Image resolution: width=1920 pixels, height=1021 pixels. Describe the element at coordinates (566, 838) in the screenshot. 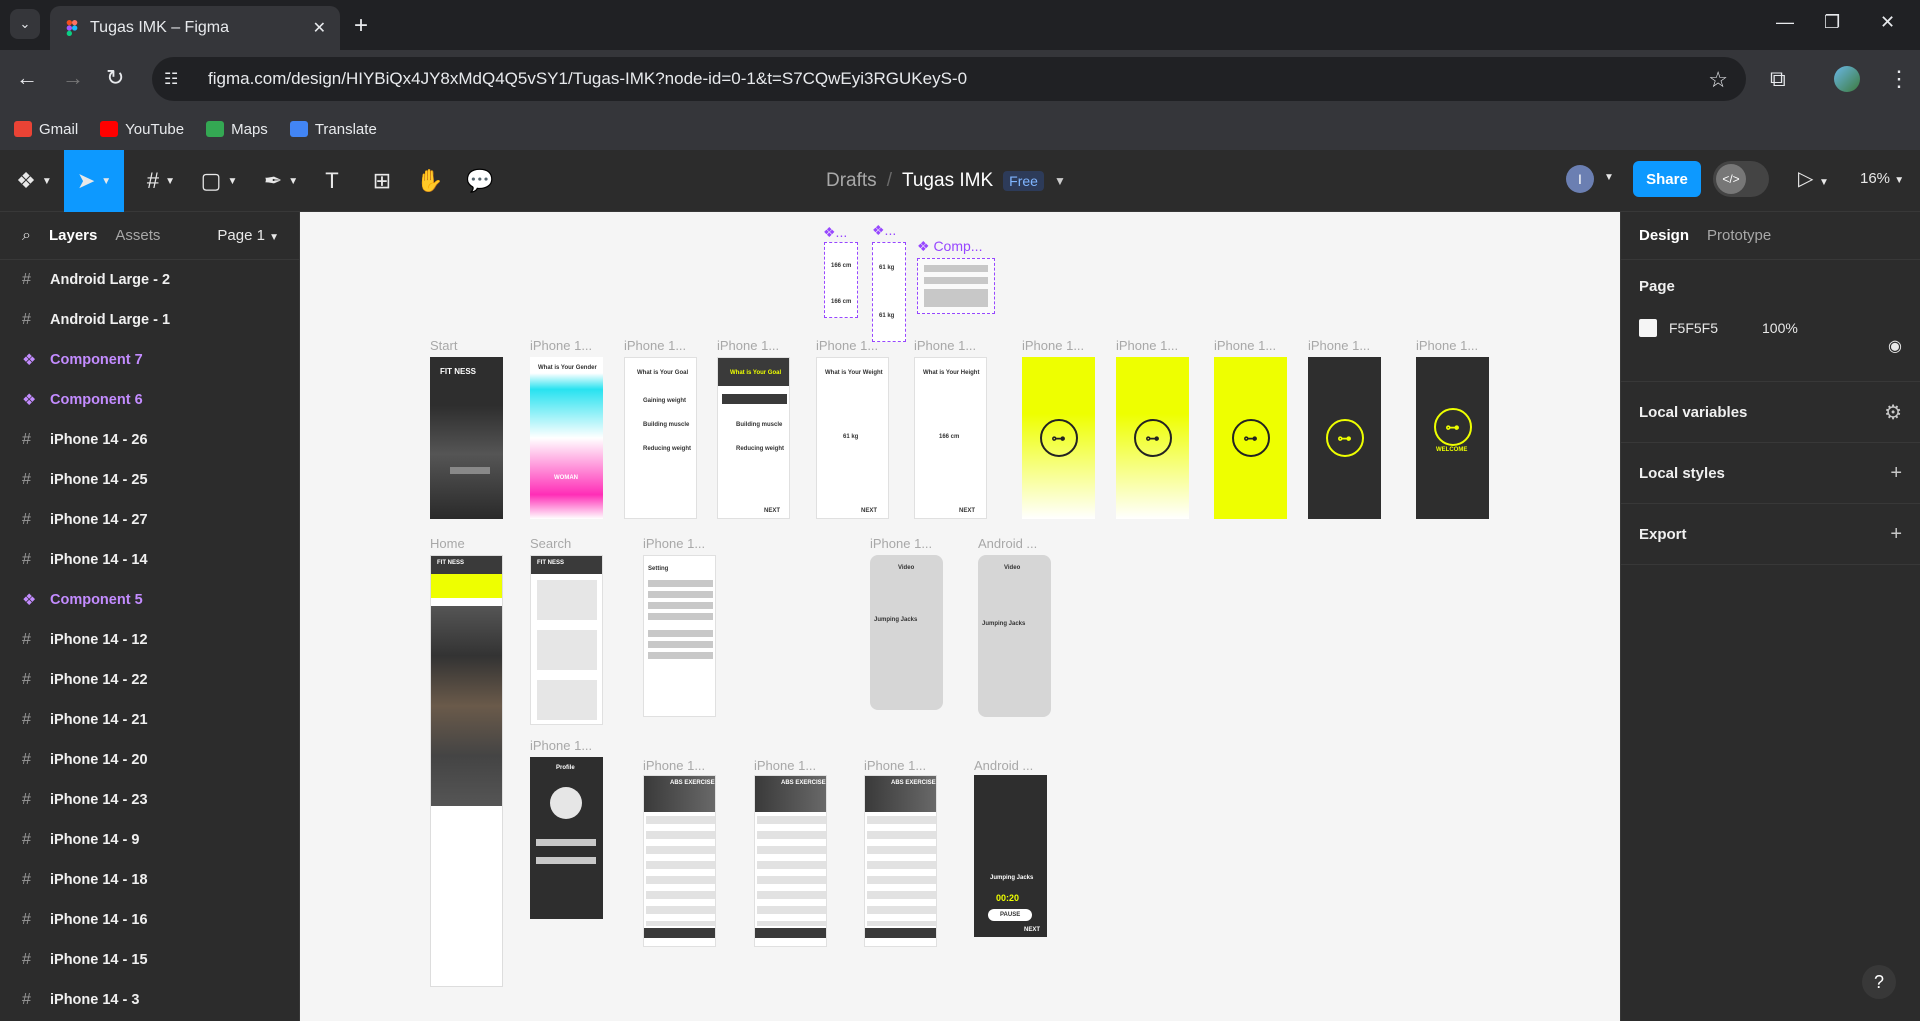

I see `frame-profile: Profile` at that location.